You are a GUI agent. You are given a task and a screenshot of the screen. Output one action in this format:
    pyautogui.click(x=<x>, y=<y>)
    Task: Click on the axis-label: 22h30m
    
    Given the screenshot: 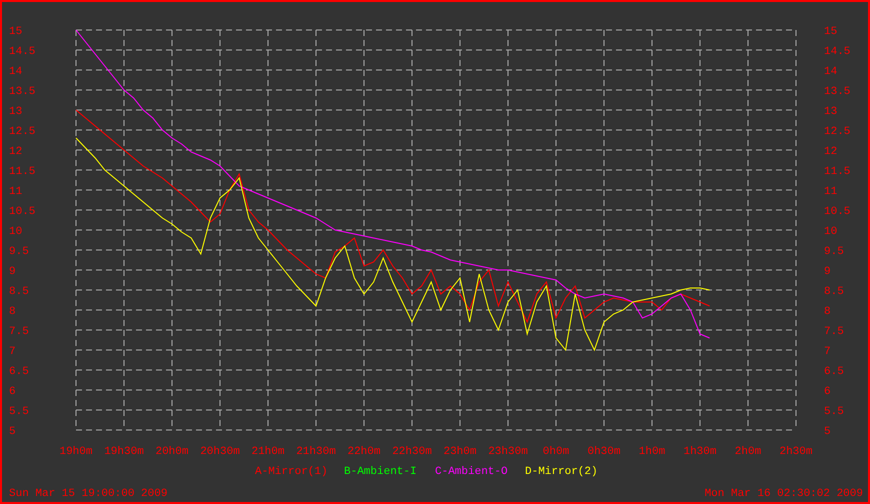 What is the action you would take?
    pyautogui.click(x=412, y=452)
    